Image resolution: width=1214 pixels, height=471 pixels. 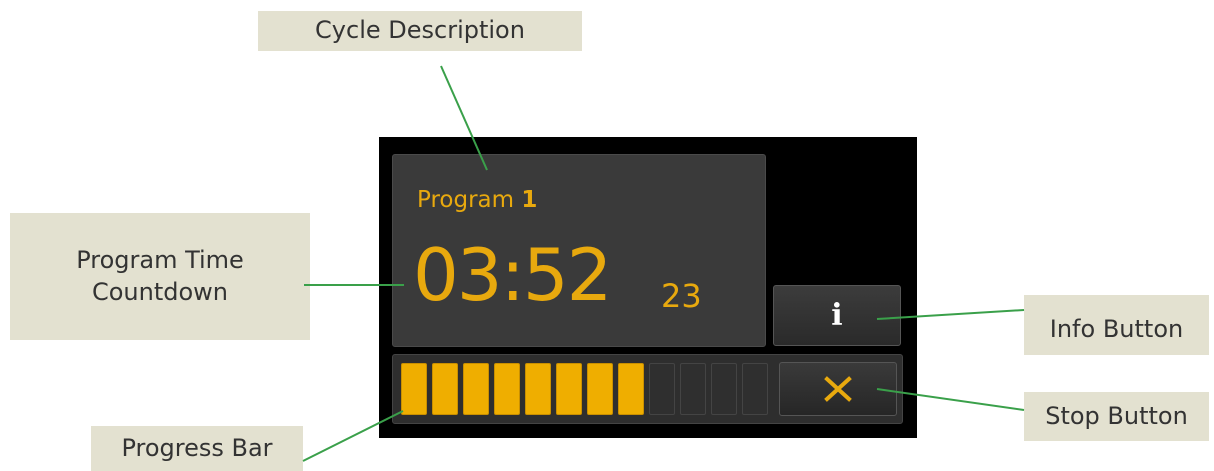 I want to click on cycle-description-label: Cycle Description, so click(x=420, y=30).